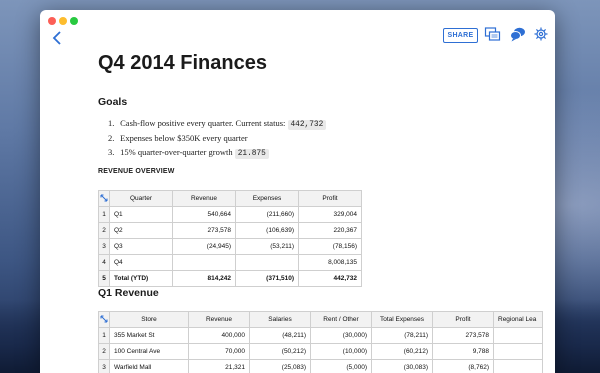 This screenshot has width=600, height=373. Describe the element at coordinates (402, 366) in the screenshot. I see `table-cell: (30,083)` at that location.